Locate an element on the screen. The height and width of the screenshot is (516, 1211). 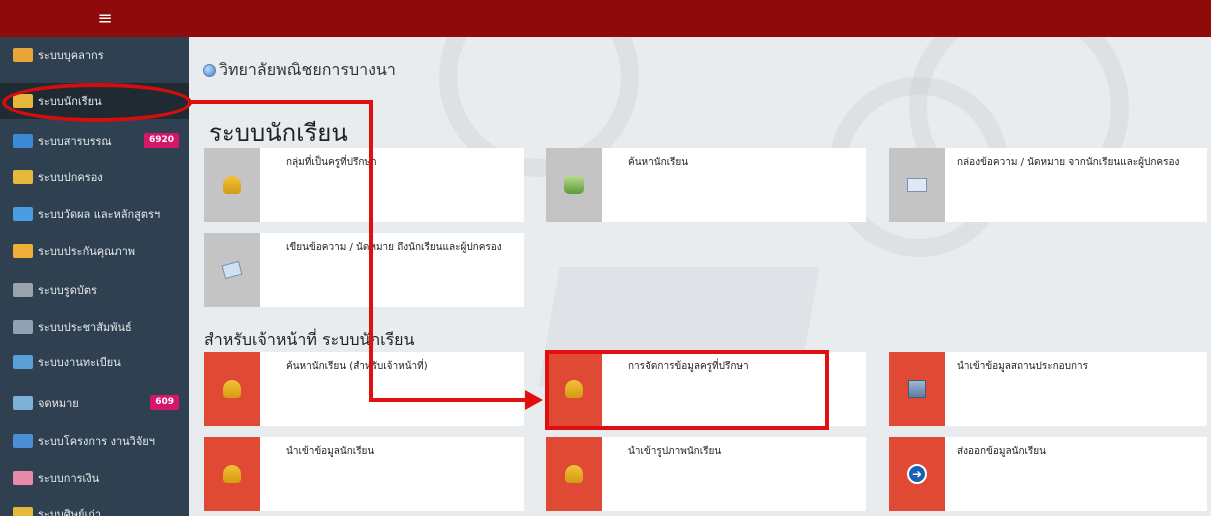
card-label: นำเข้าข้อมูลสถานประกอบการ is located at coordinates (1023, 366).